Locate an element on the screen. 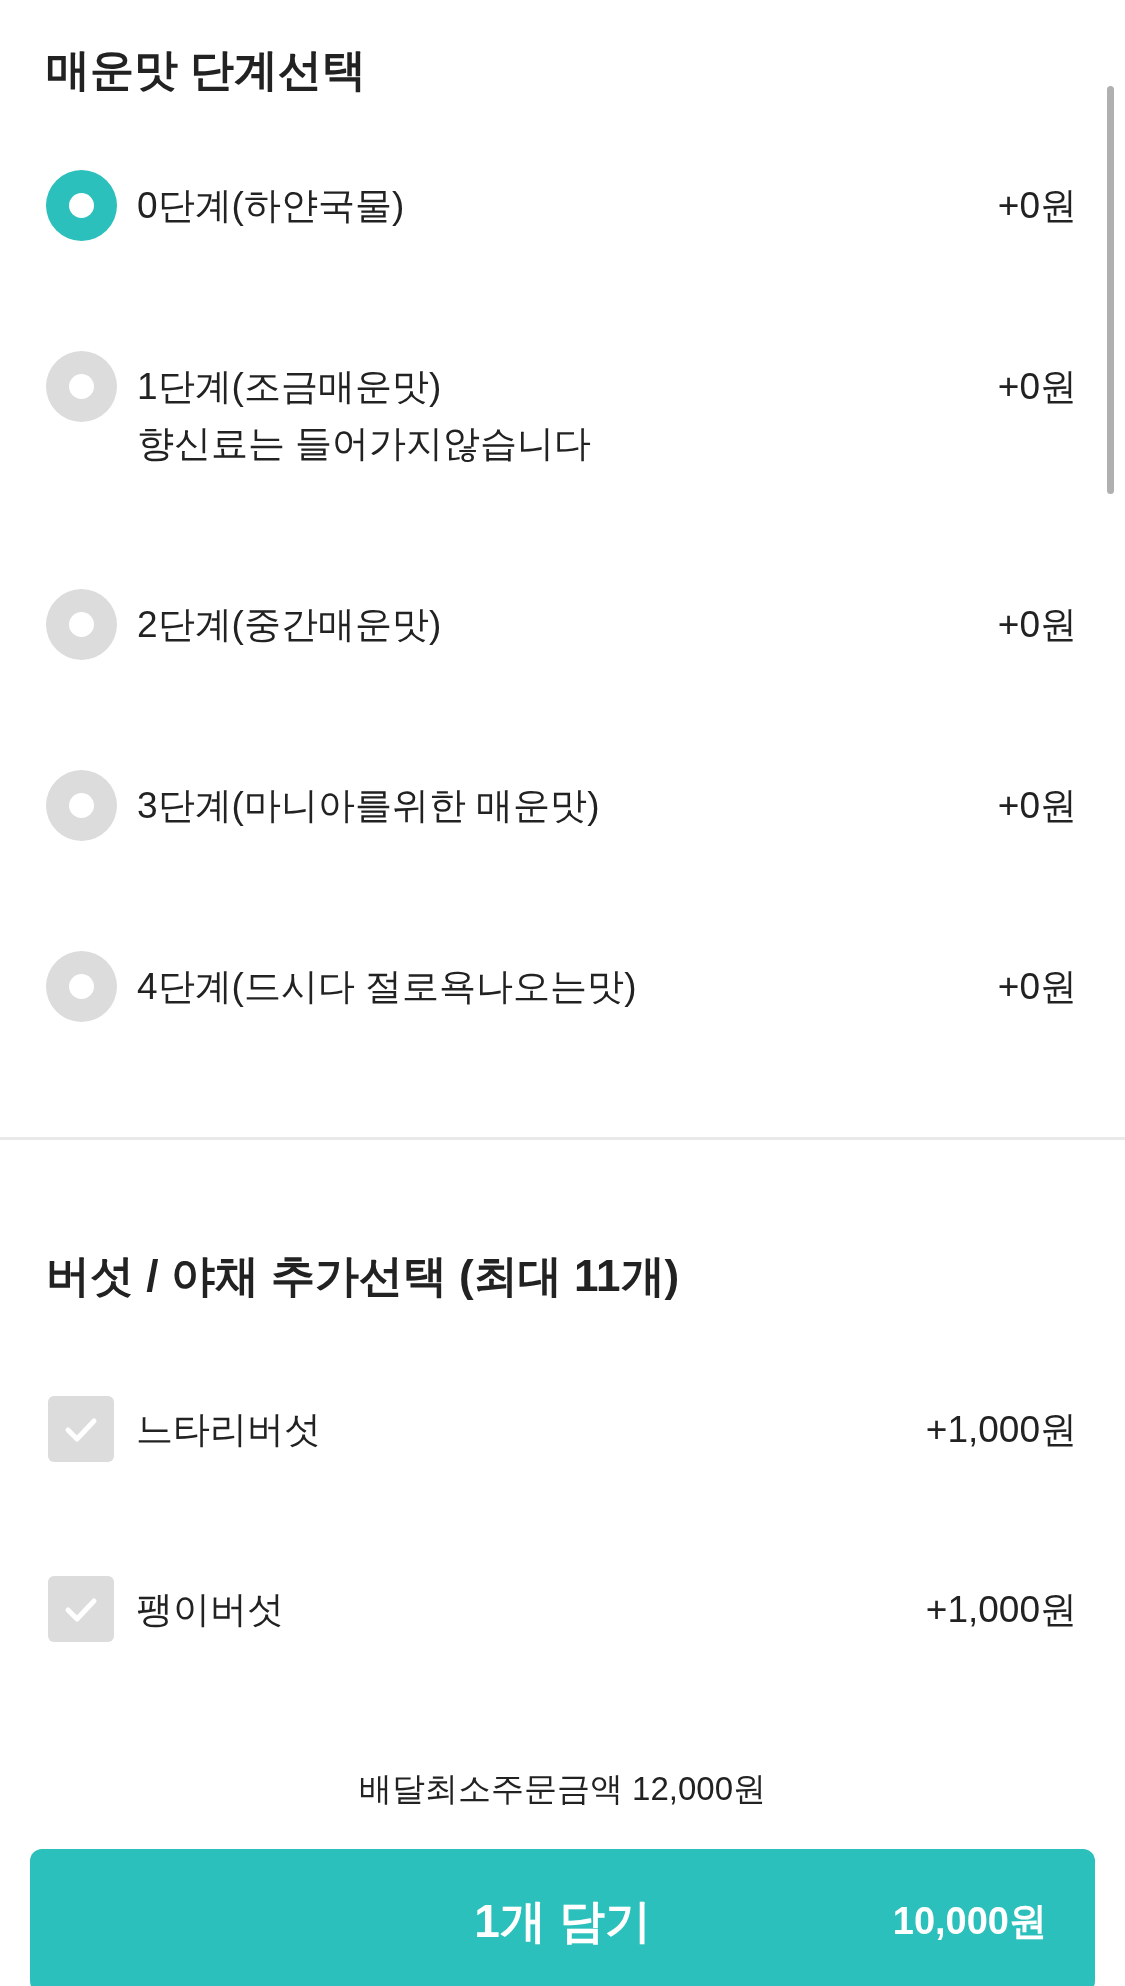  cart-total: 10,000원 is located at coordinates (969, 1921).